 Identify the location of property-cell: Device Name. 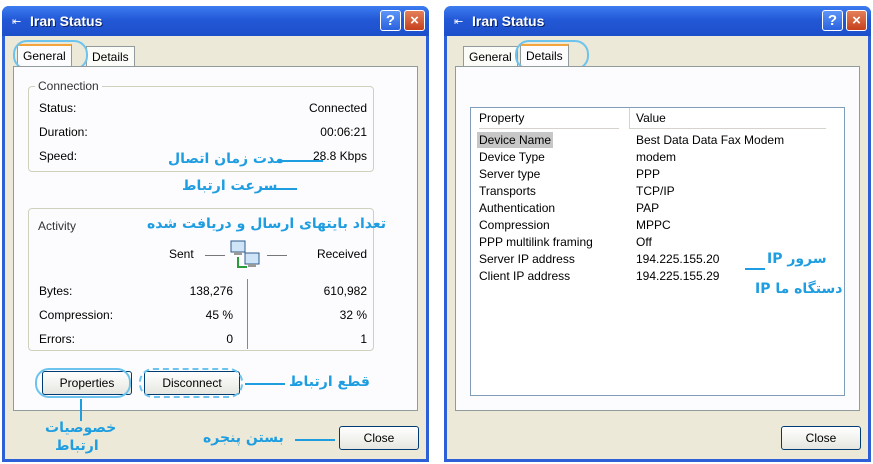
(515, 140).